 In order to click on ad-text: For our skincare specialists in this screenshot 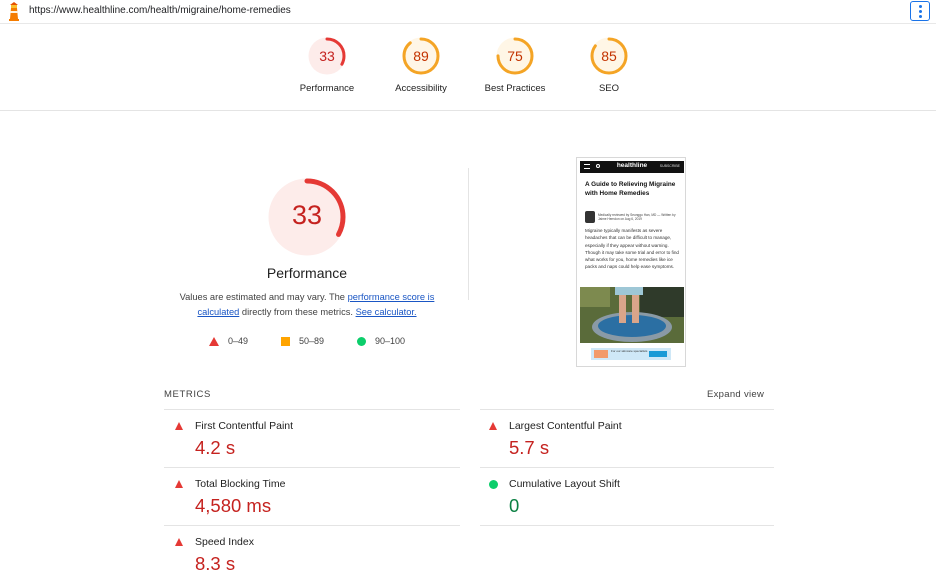, I will do `click(629, 351)`.